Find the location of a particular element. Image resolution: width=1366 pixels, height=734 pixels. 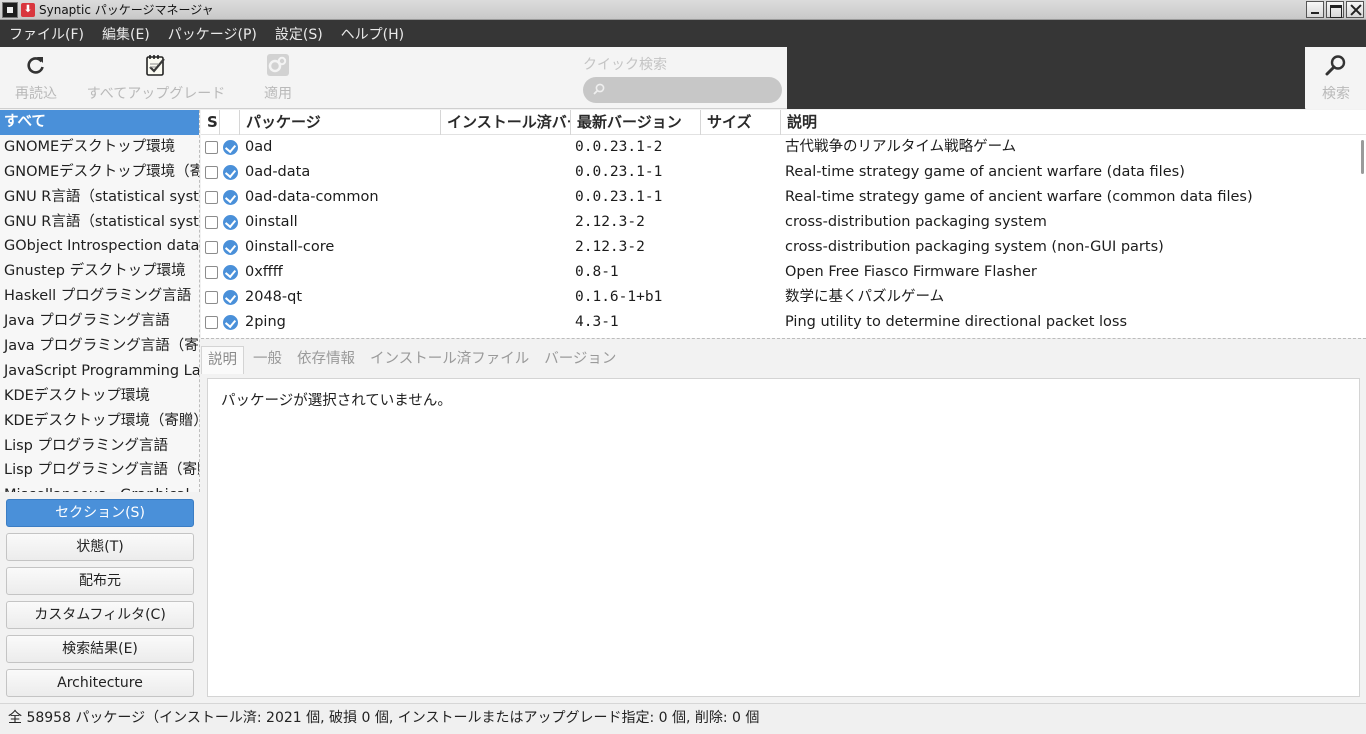

category-item: Gnustep デスクトップ環境 is located at coordinates (99, 271).